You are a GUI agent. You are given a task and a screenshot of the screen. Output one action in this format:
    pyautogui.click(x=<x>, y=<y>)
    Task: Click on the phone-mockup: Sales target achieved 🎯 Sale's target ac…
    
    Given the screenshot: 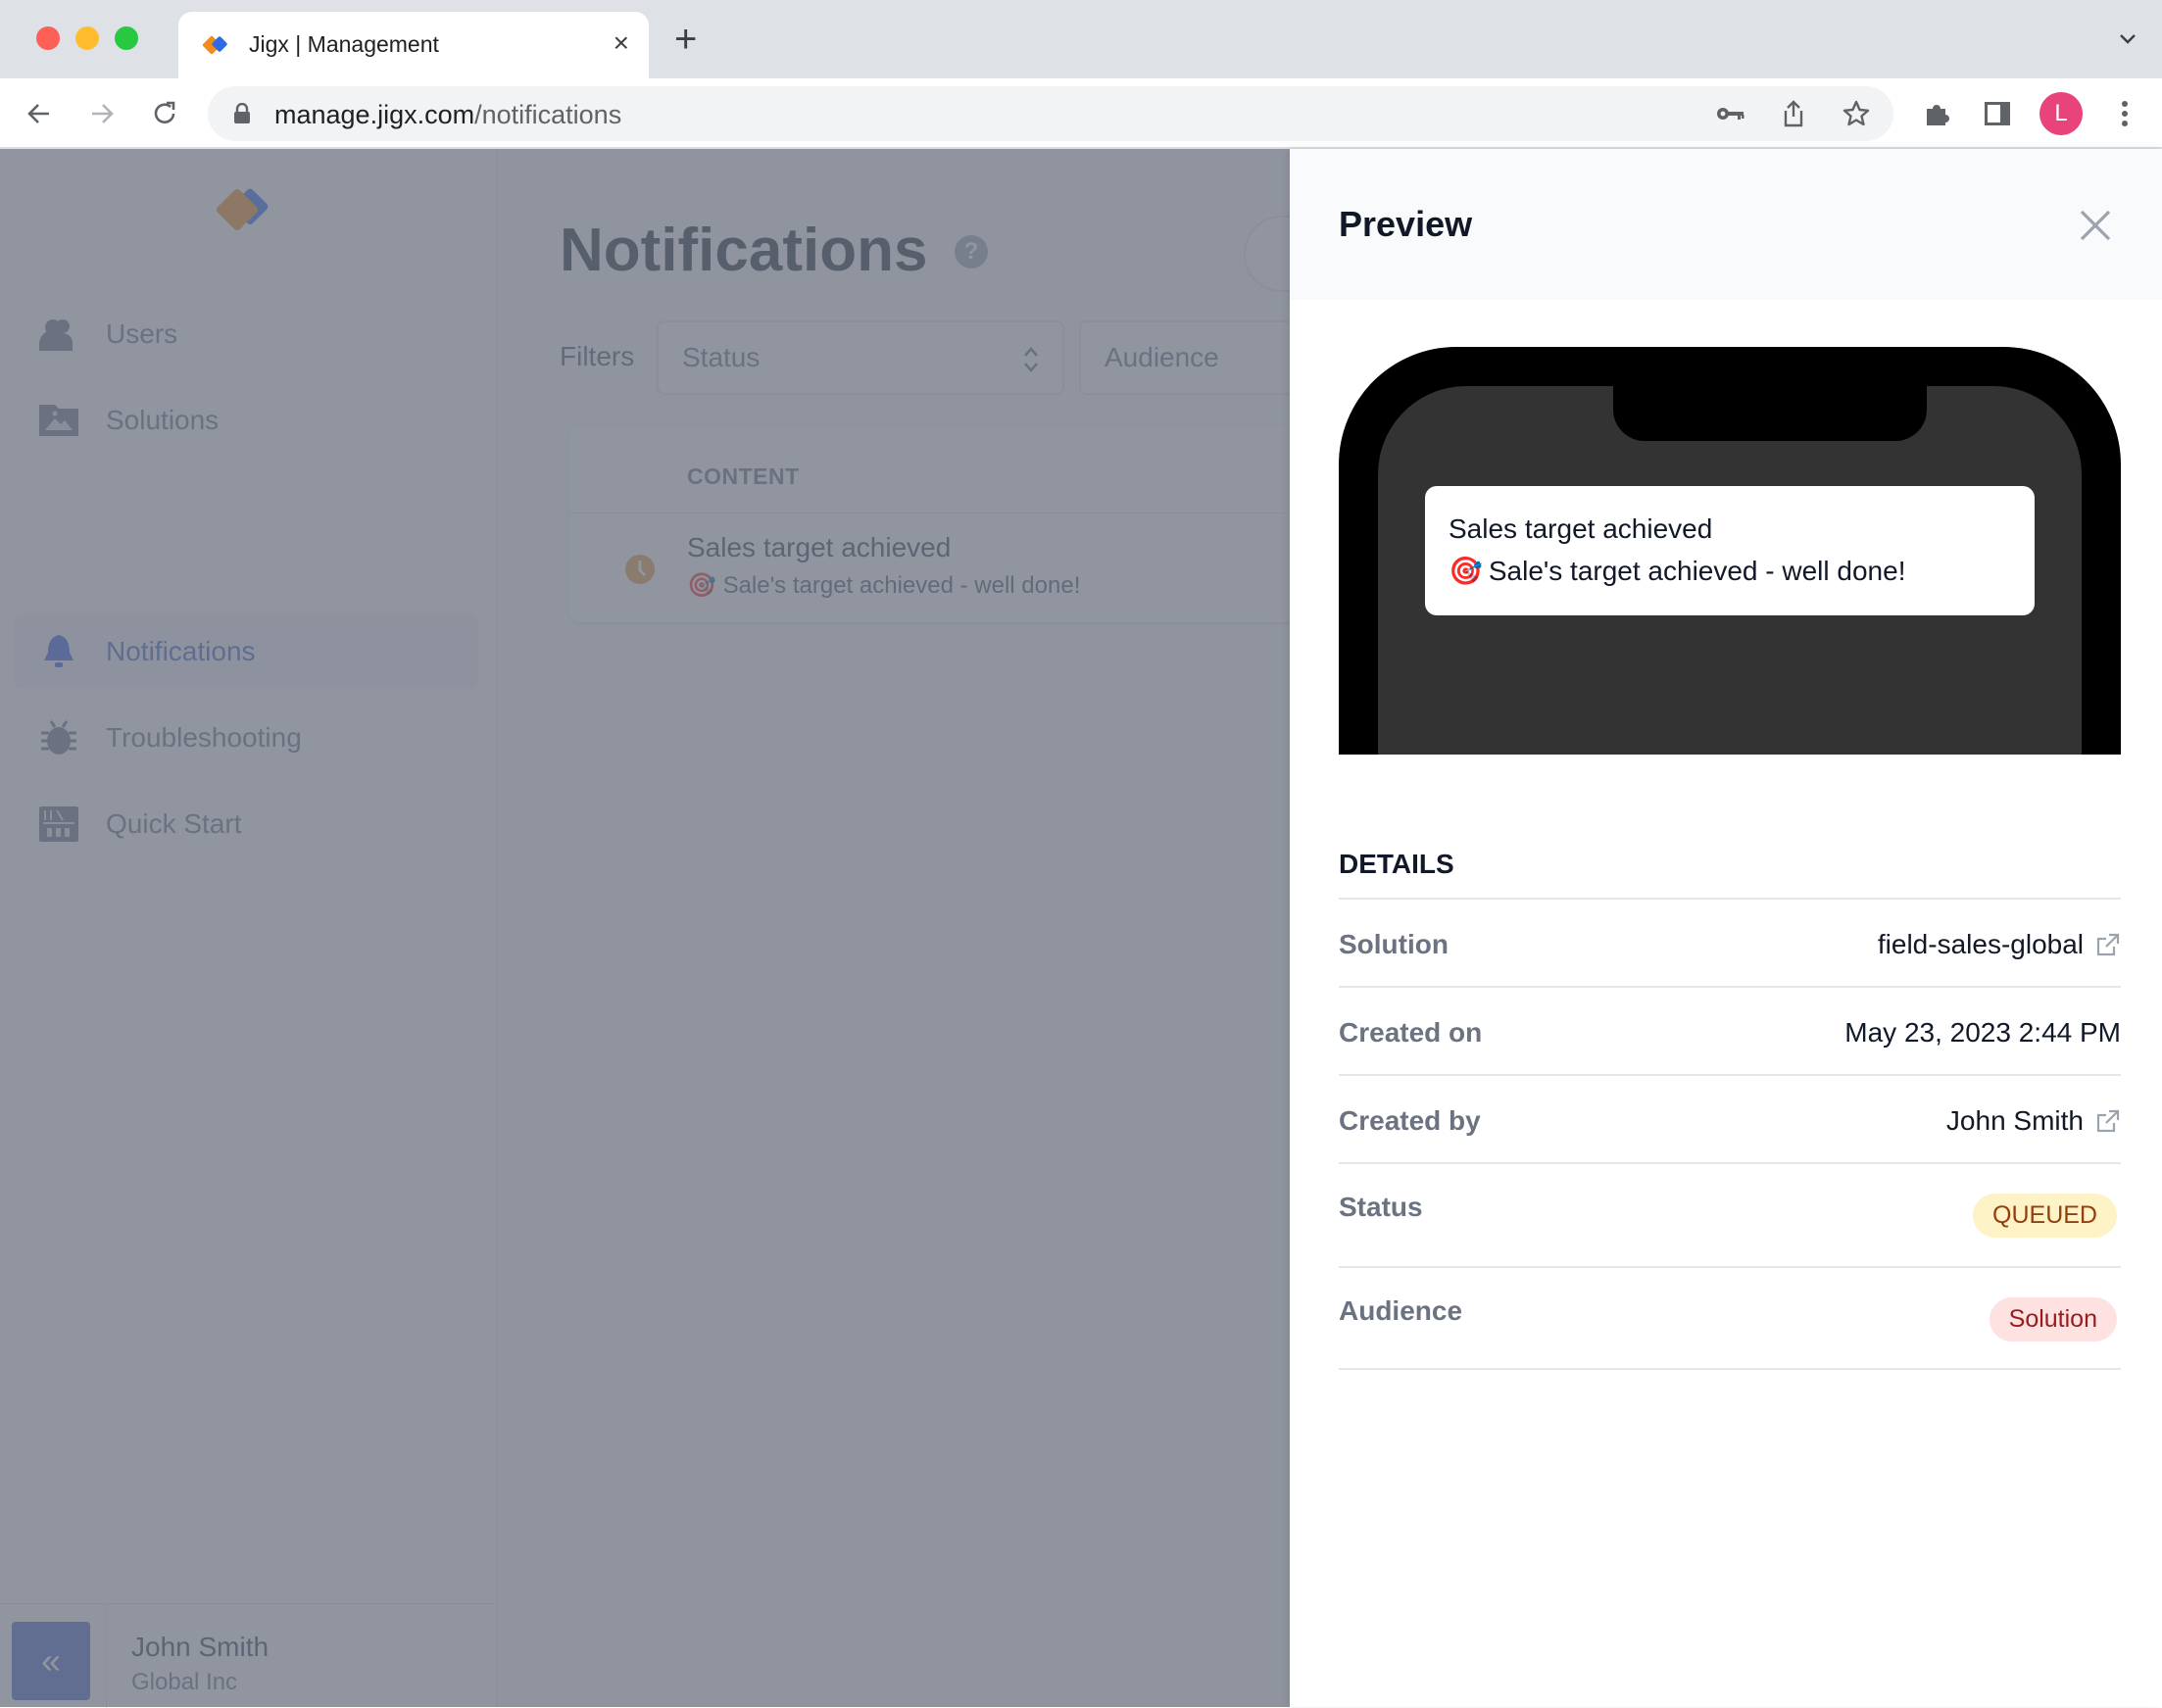 What is the action you would take?
    pyautogui.click(x=1730, y=551)
    